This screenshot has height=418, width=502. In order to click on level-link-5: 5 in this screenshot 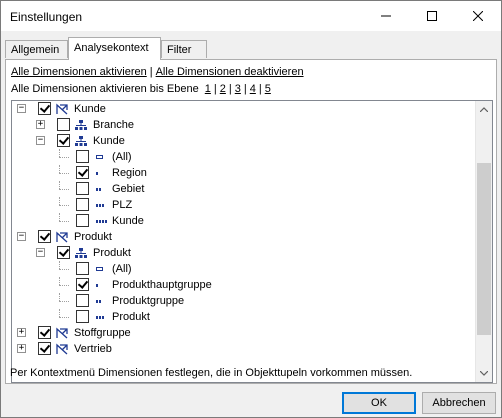, I will do `click(268, 89)`.